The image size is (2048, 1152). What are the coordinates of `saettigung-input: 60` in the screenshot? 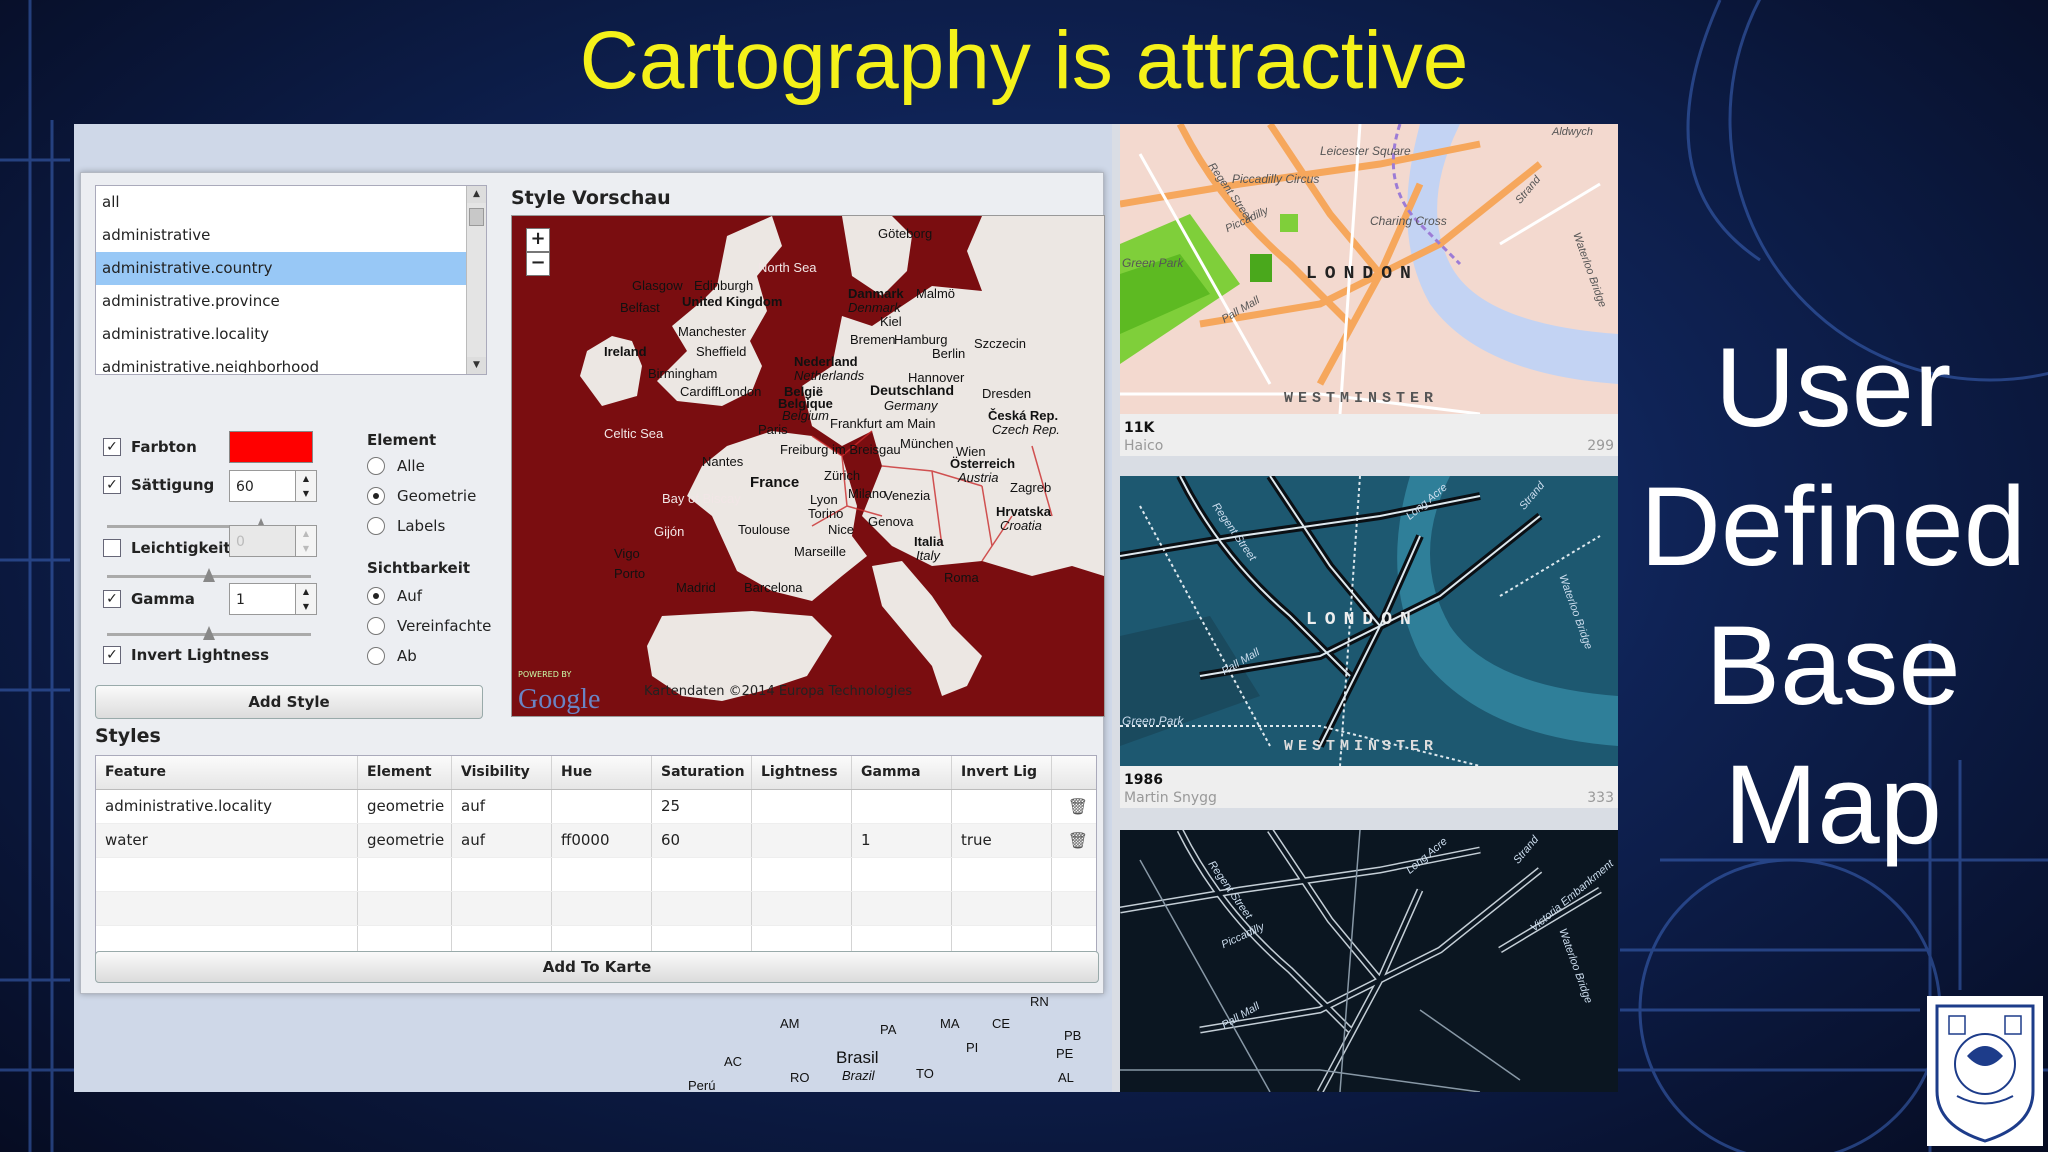 It's located at (263, 486).